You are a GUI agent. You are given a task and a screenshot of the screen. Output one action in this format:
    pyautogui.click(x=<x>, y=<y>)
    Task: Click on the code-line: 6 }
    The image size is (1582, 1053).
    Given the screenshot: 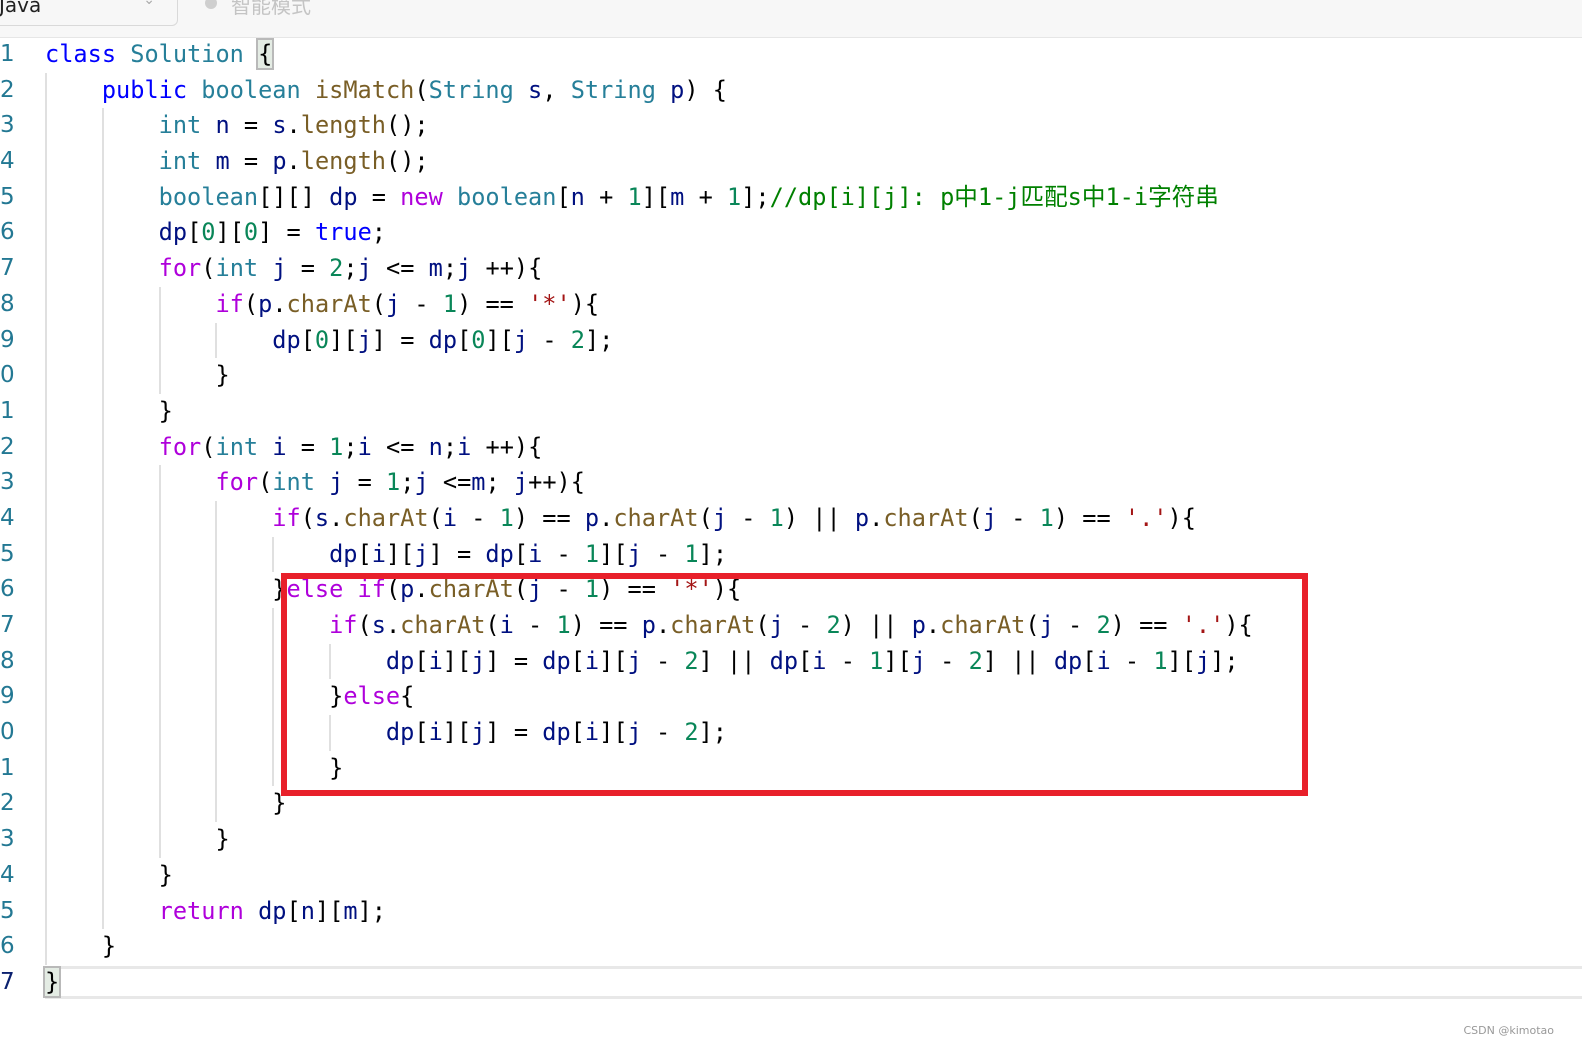 What is the action you would take?
    pyautogui.click(x=791, y=947)
    